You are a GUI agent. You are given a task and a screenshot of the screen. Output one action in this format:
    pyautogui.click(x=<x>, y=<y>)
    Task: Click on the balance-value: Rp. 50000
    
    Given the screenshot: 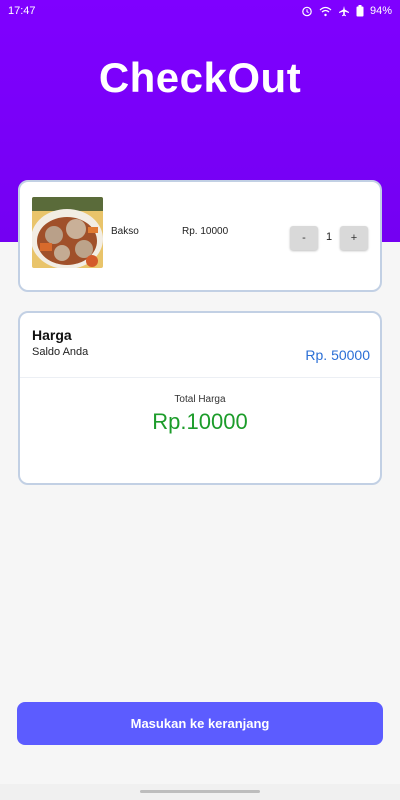 What is the action you would take?
    pyautogui.click(x=337, y=355)
    